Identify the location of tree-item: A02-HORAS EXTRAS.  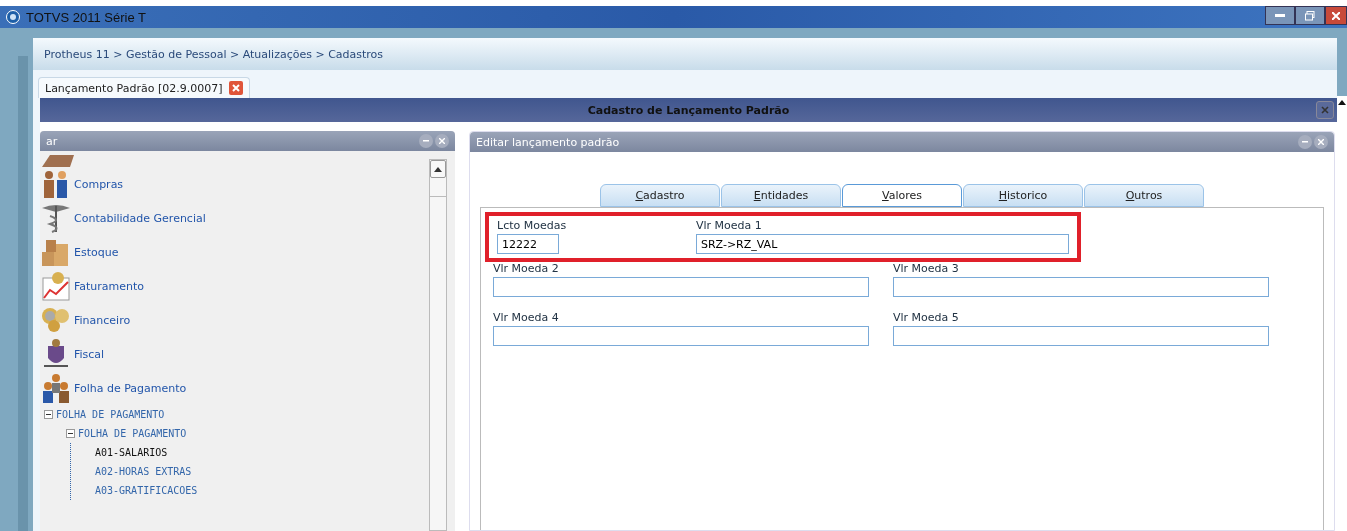
(262, 471).